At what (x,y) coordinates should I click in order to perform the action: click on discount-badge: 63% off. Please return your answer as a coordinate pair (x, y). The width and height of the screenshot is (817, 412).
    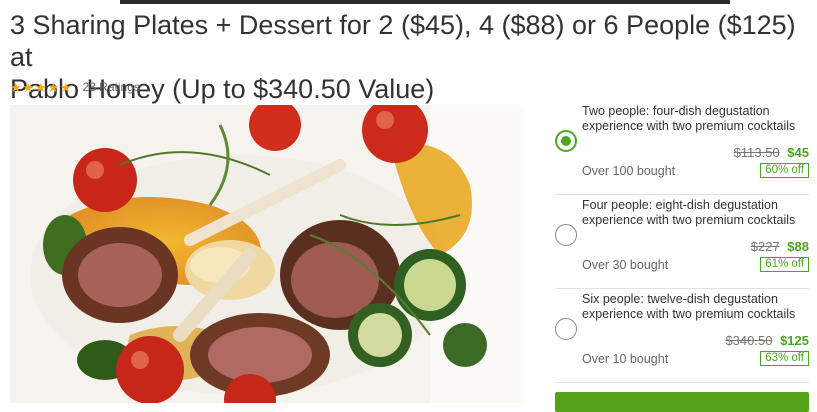
    Looking at the image, I should click on (784, 358).